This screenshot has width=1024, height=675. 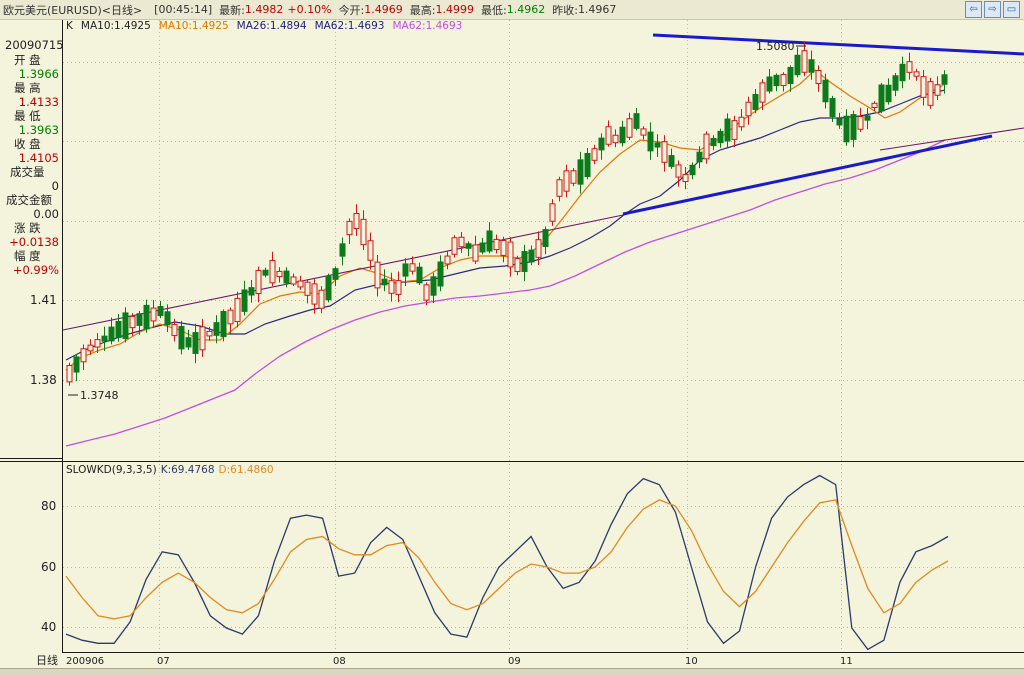 I want to click on kd-k-value: K:69.4768, so click(x=187, y=470).